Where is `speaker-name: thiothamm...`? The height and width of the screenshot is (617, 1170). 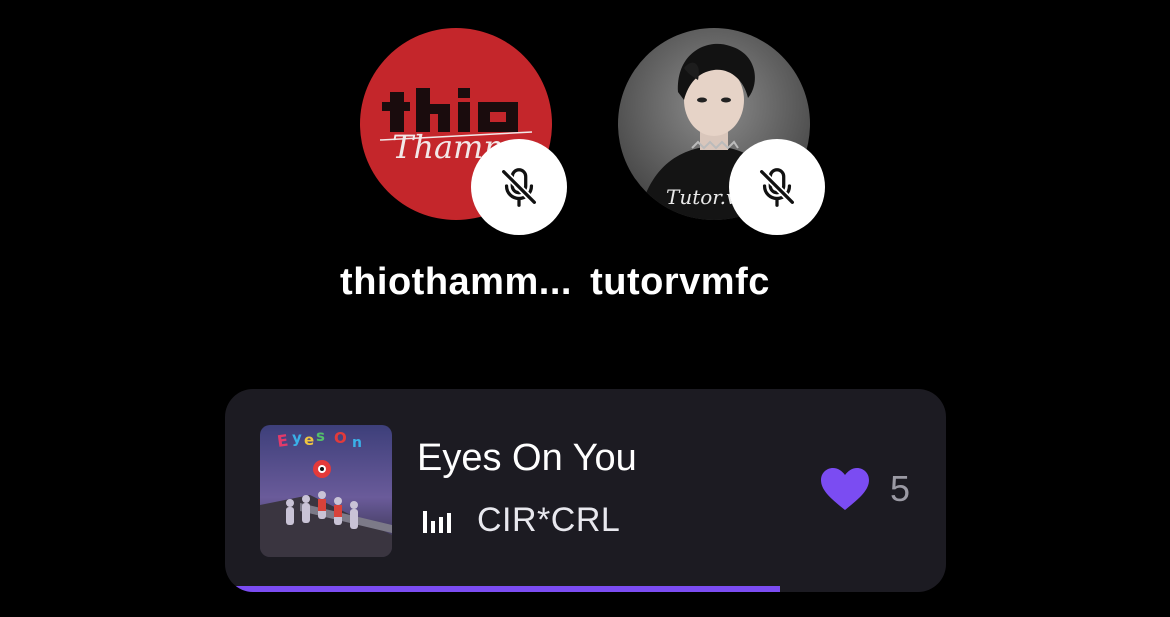 speaker-name: thiothamm... is located at coordinates (456, 282).